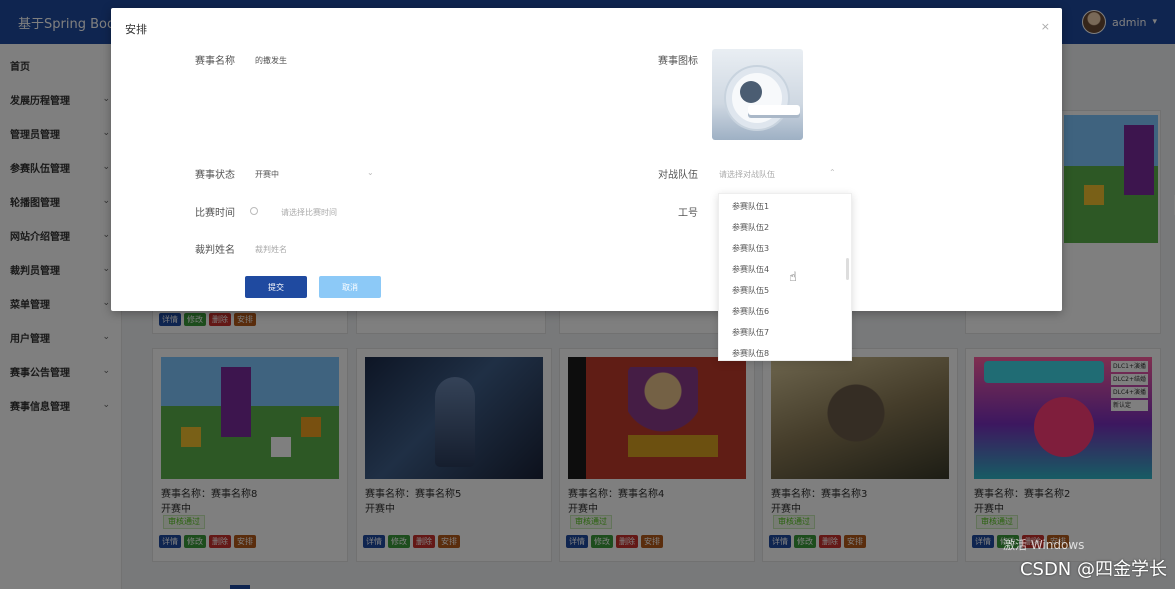 This screenshot has width=1175, height=589. Describe the element at coordinates (793, 277) in the screenshot. I see `hand-cursor-icon: ☝` at that location.